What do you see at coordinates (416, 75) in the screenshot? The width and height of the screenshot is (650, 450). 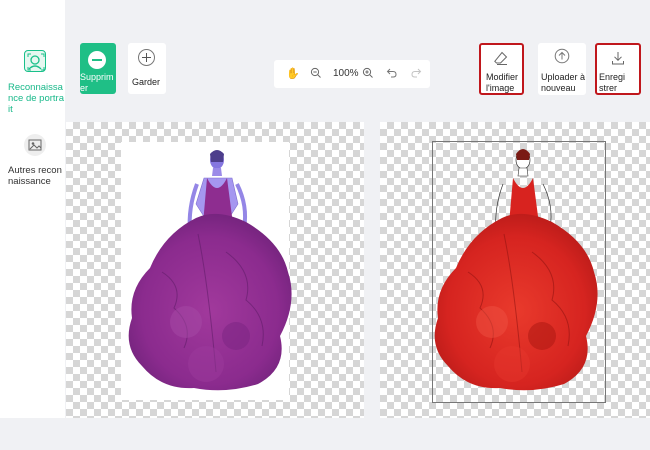 I see `redo-icon` at bounding box center [416, 75].